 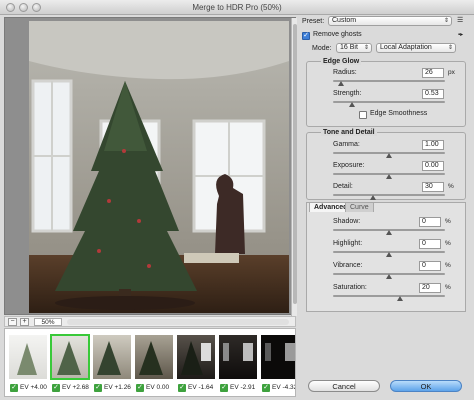 I want to click on hdr-method-dropdown: Local Adaptation ⇕, so click(x=416, y=48).